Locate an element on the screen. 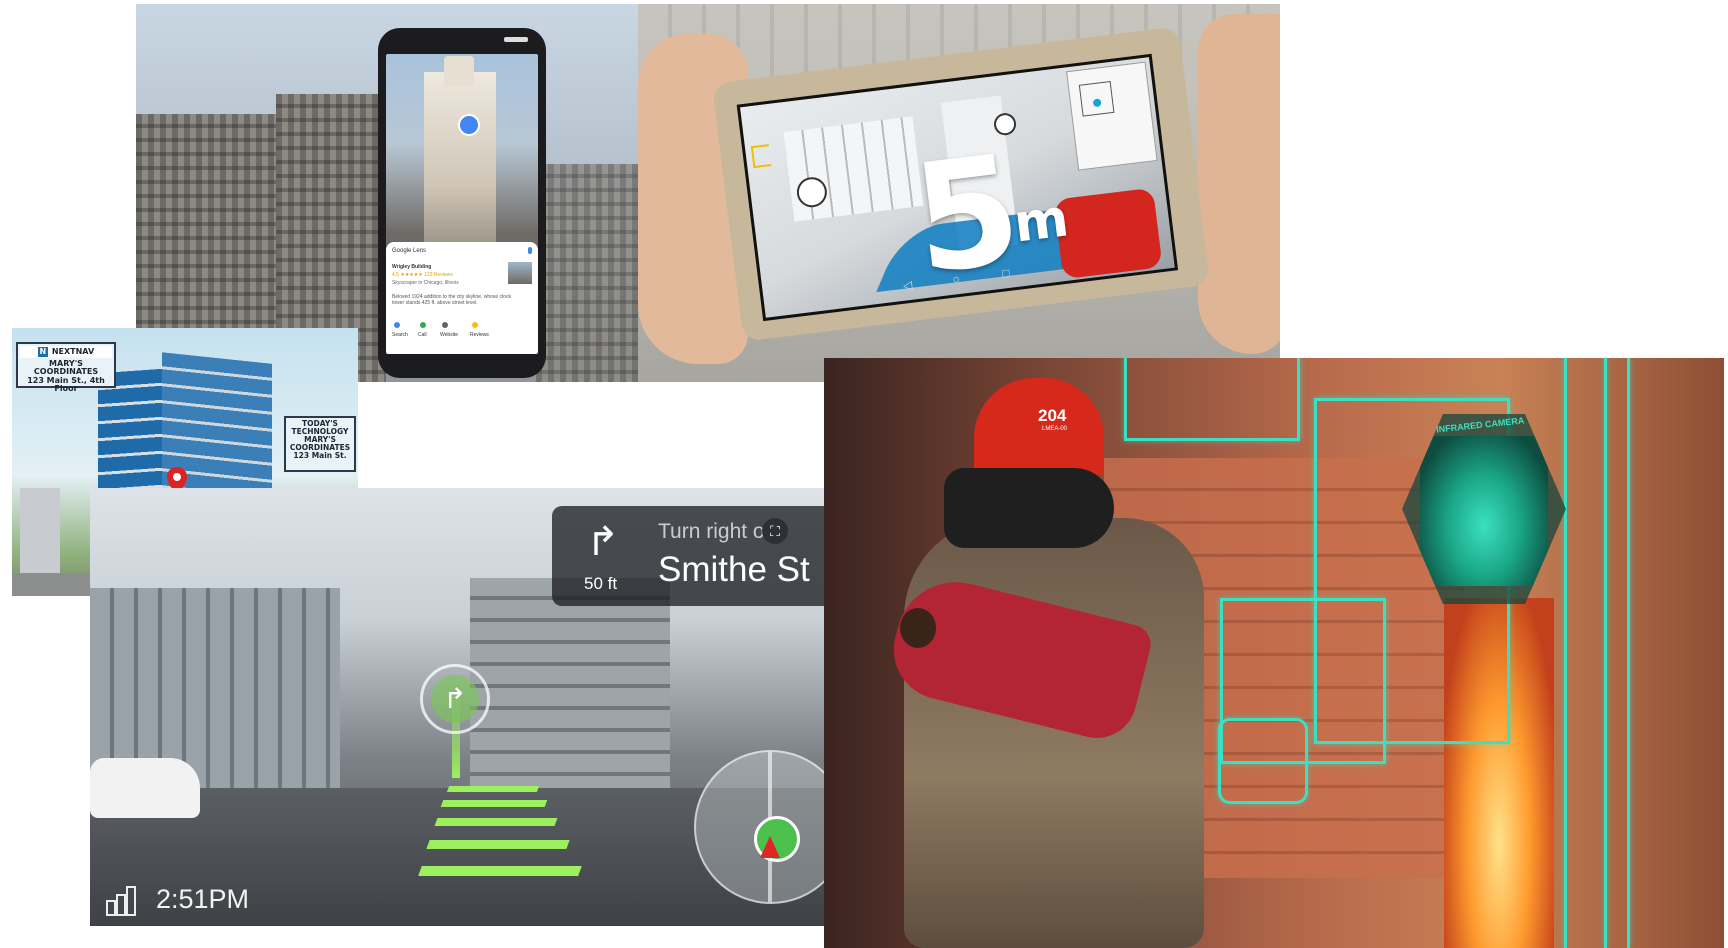 The image size is (1728, 948). street-name: Smithe St is located at coordinates (734, 569).